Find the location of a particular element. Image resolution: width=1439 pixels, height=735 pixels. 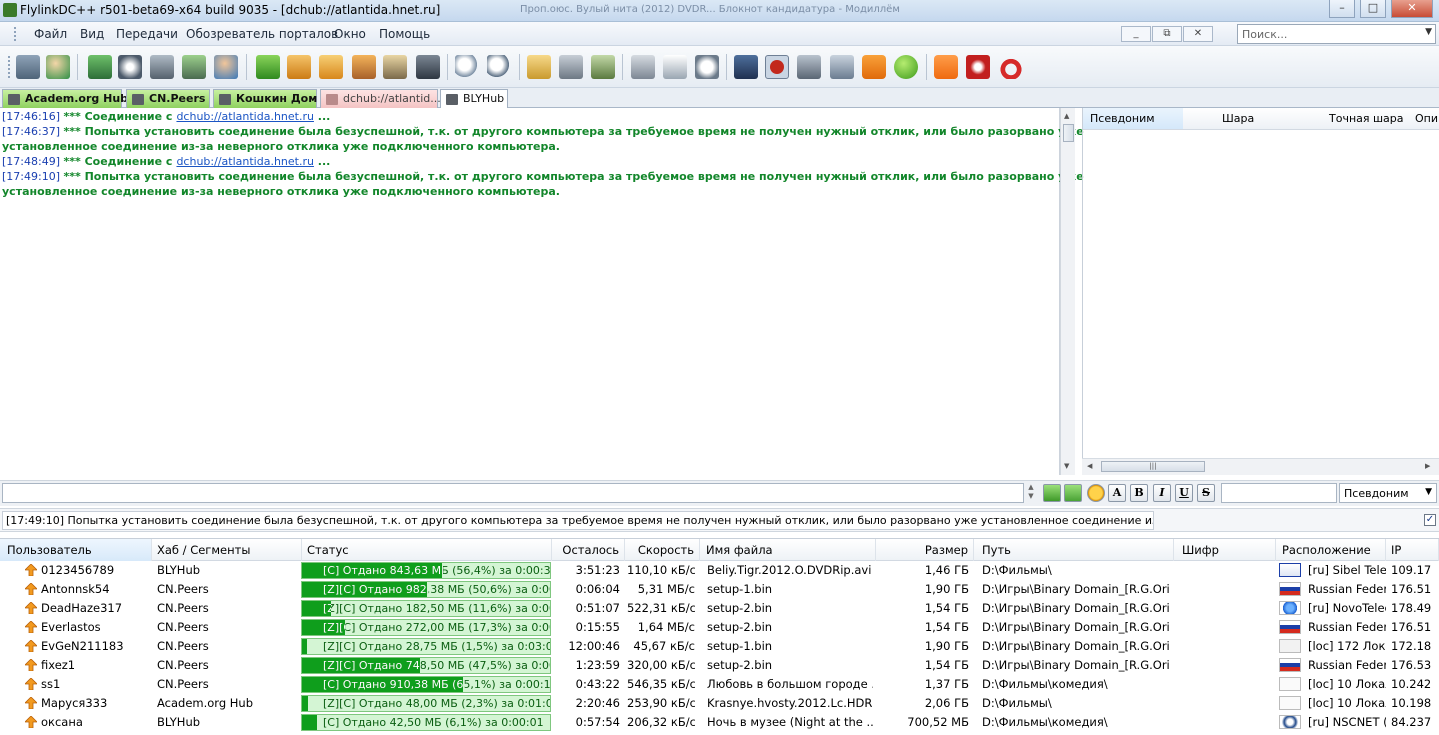

download-icon is located at coordinates (268, 67).